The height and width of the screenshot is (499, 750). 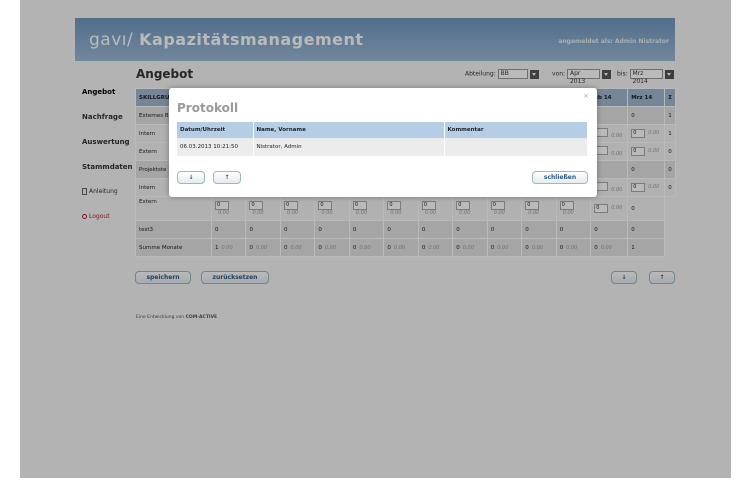 I want to click on dialog-scroll-up-button: ↑, so click(x=227, y=177).